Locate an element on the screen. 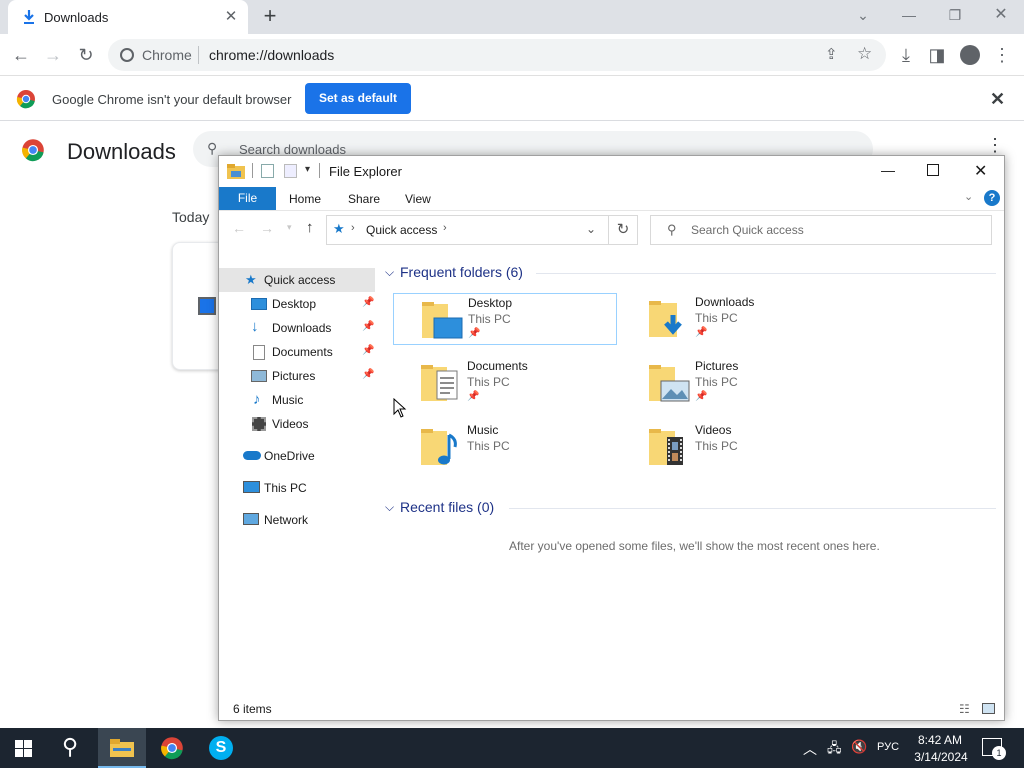 The width and height of the screenshot is (1024, 768). breadcrumb-quick-access: Quick access is located at coordinates (401, 230).